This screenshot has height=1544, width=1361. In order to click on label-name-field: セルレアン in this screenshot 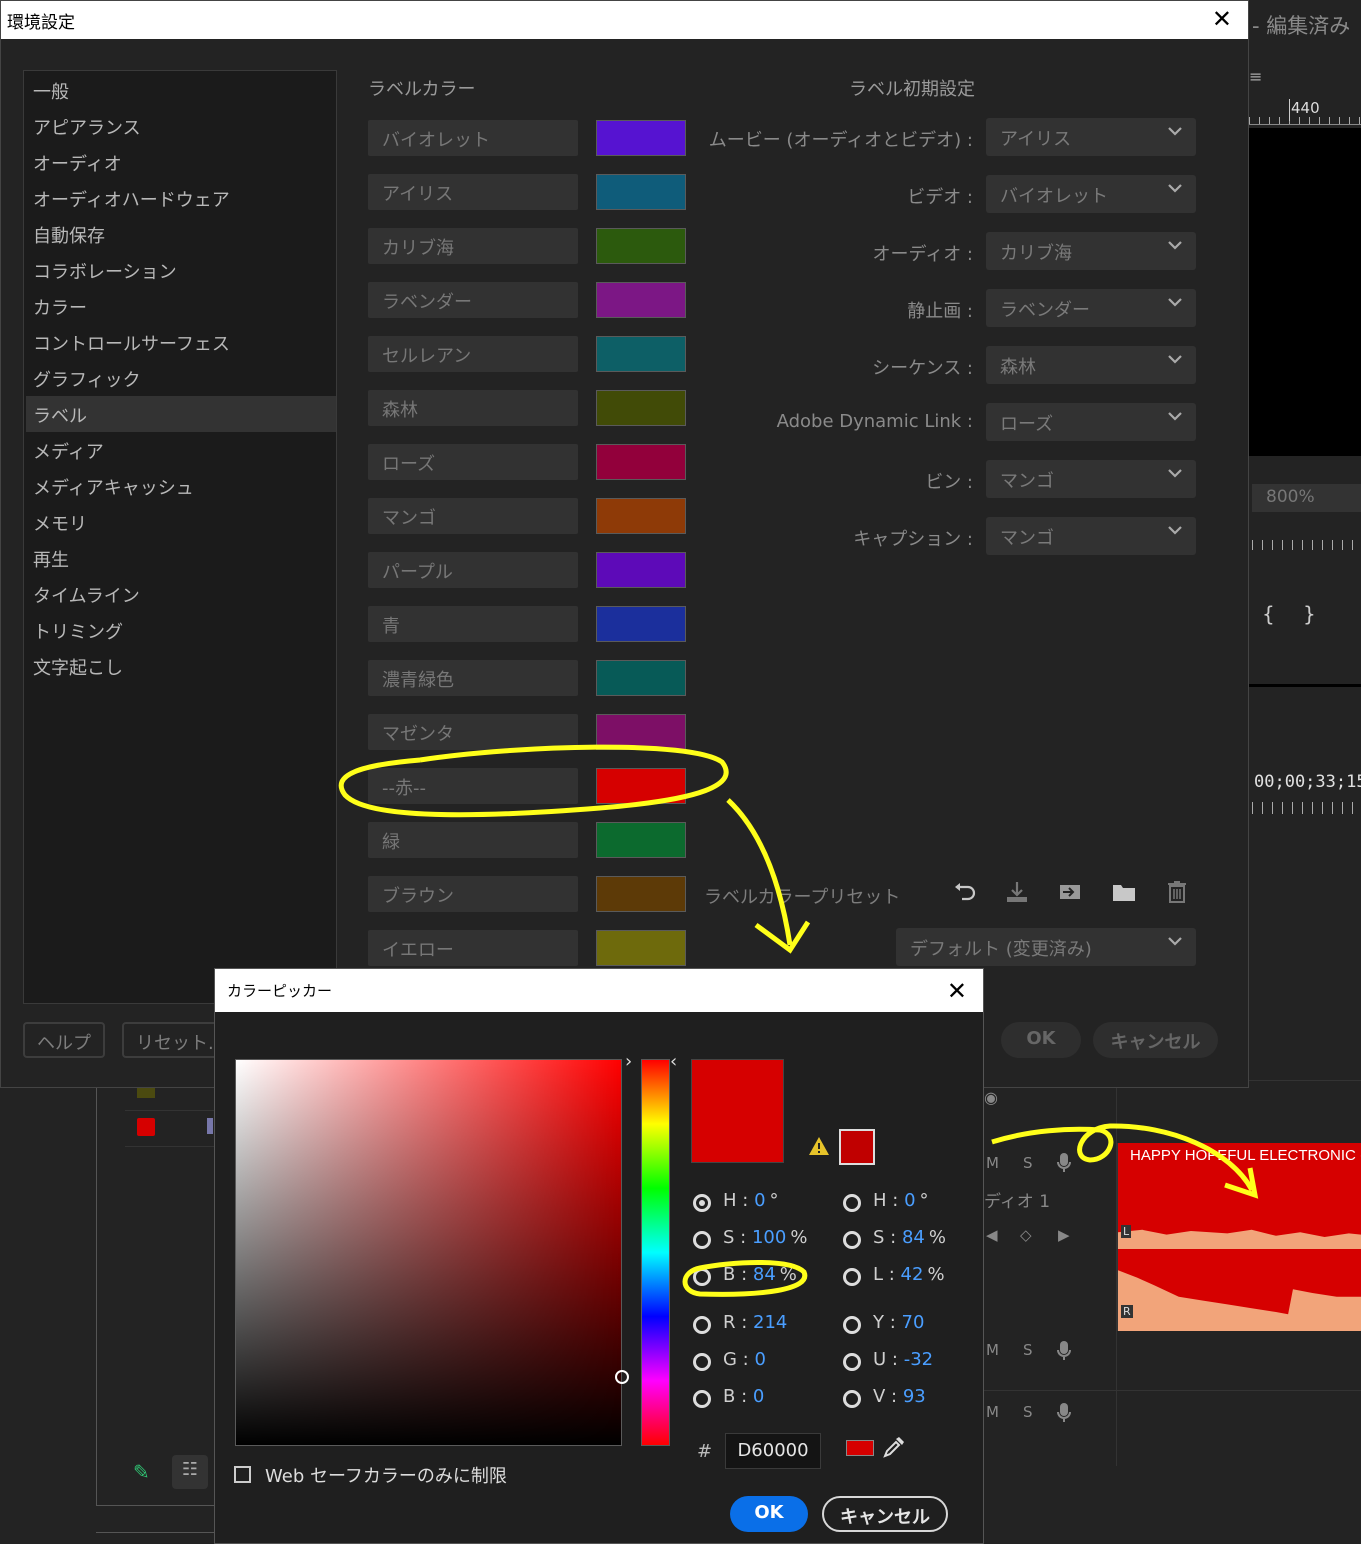, I will do `click(473, 354)`.